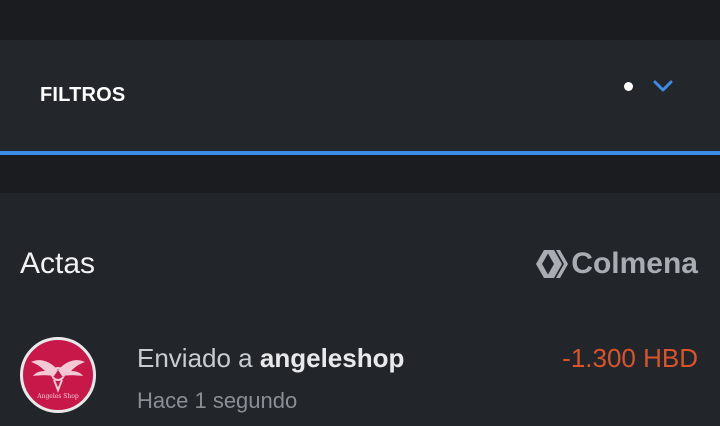  What do you see at coordinates (634, 263) in the screenshot?
I see `brand-name: Colmena` at bounding box center [634, 263].